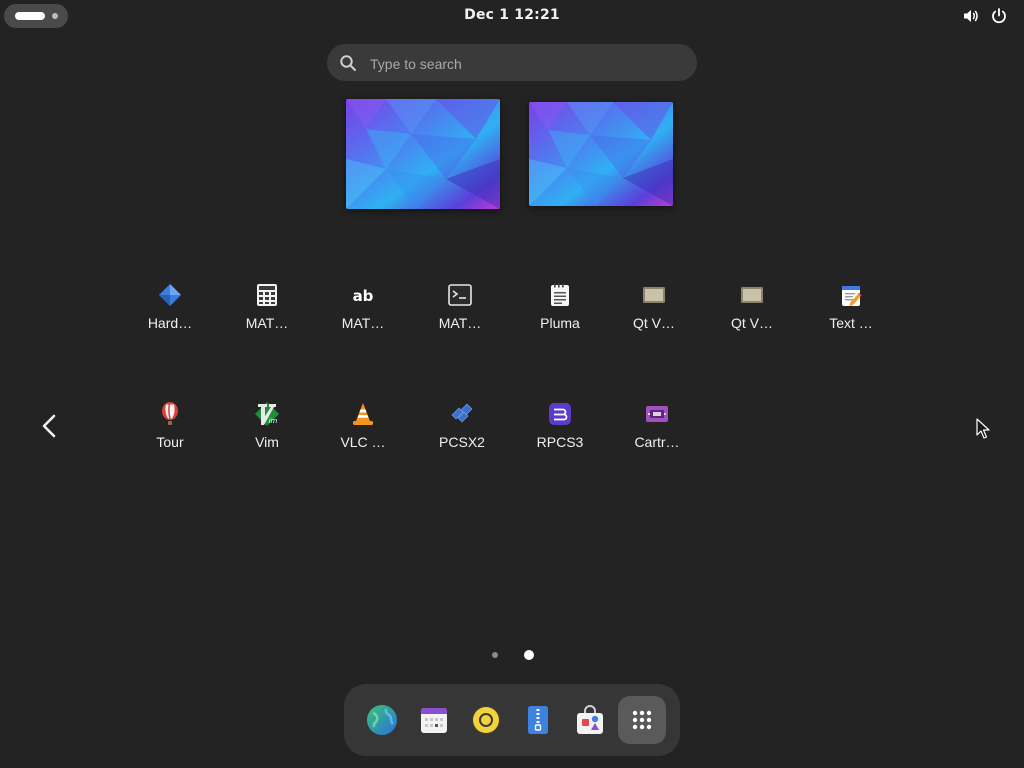  I want to click on dock-rhythmbox, so click(486, 720).